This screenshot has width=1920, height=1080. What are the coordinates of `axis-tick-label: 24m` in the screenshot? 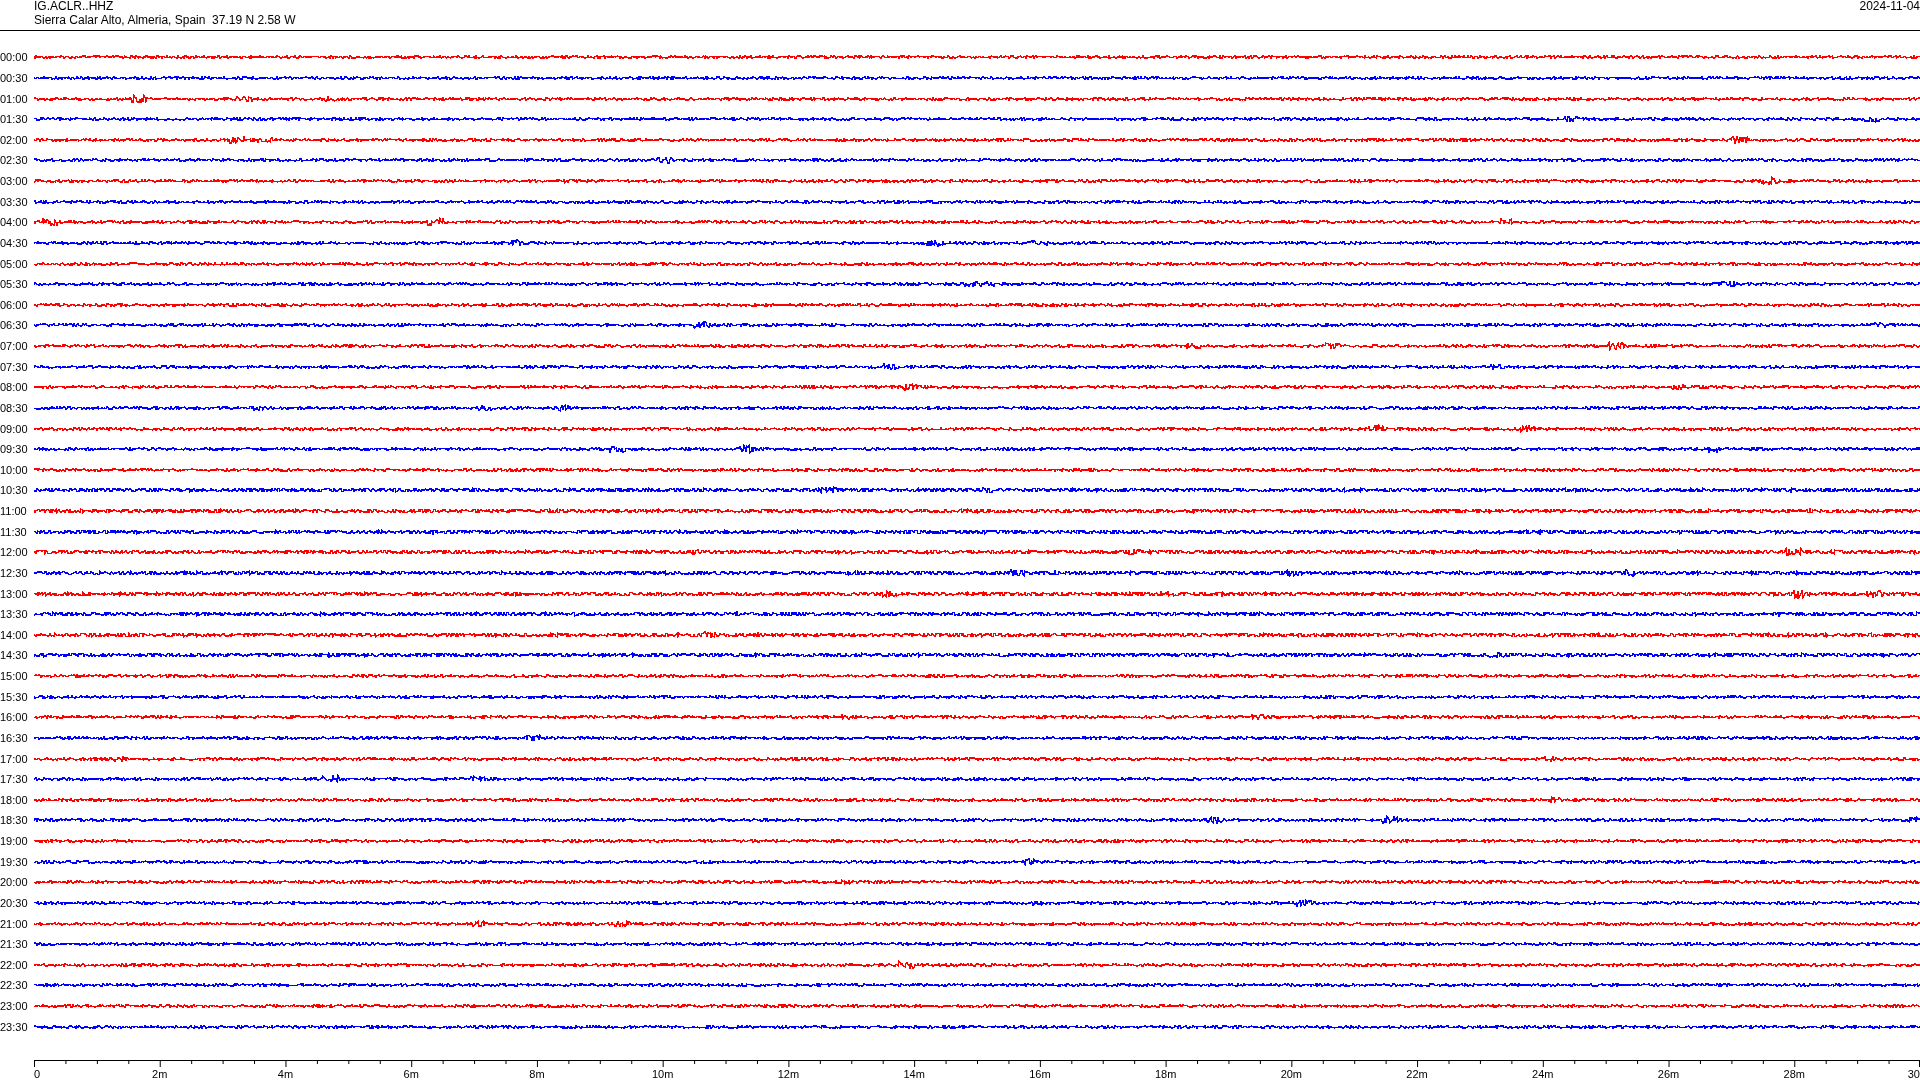 It's located at (1543, 1074).